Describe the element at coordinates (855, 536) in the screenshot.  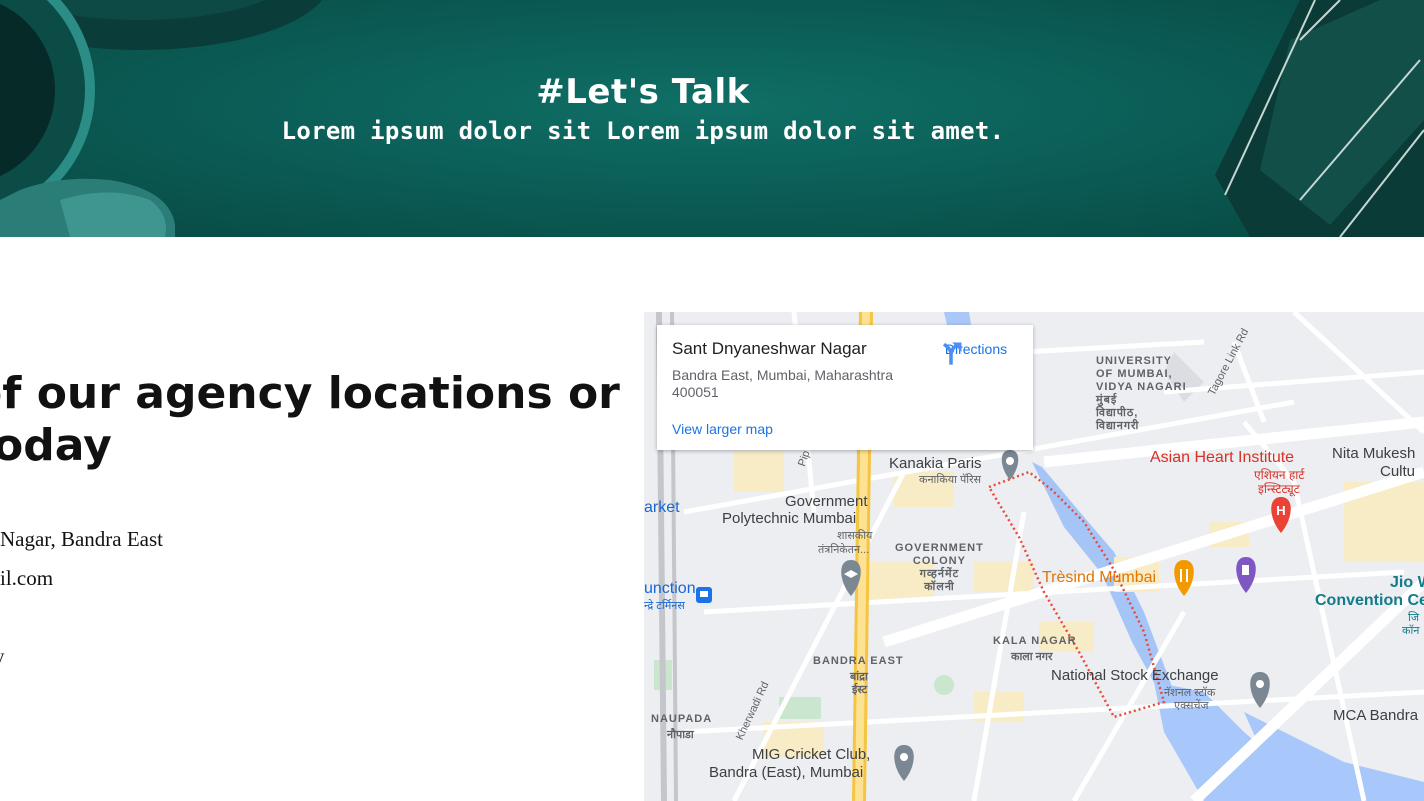
I see `map-label-govt-poly-local: शासकीय` at that location.